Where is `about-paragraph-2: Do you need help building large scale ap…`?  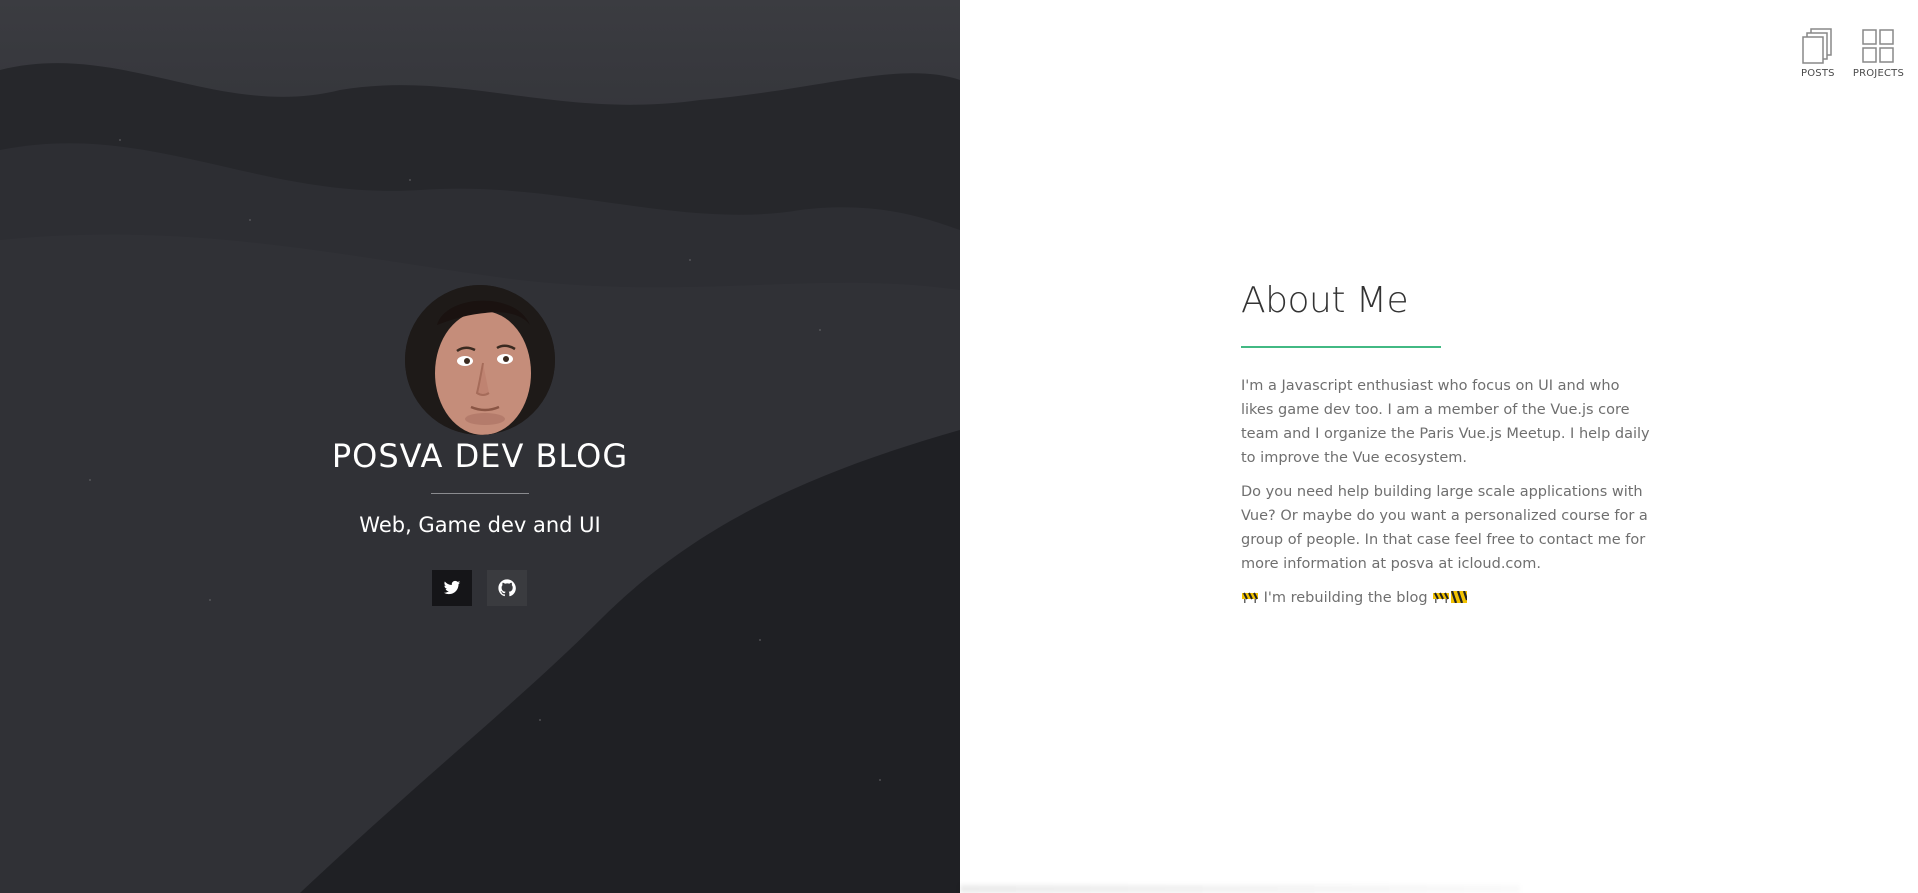 about-paragraph-2: Do you need help building large scale ap… is located at coordinates (1444, 528).